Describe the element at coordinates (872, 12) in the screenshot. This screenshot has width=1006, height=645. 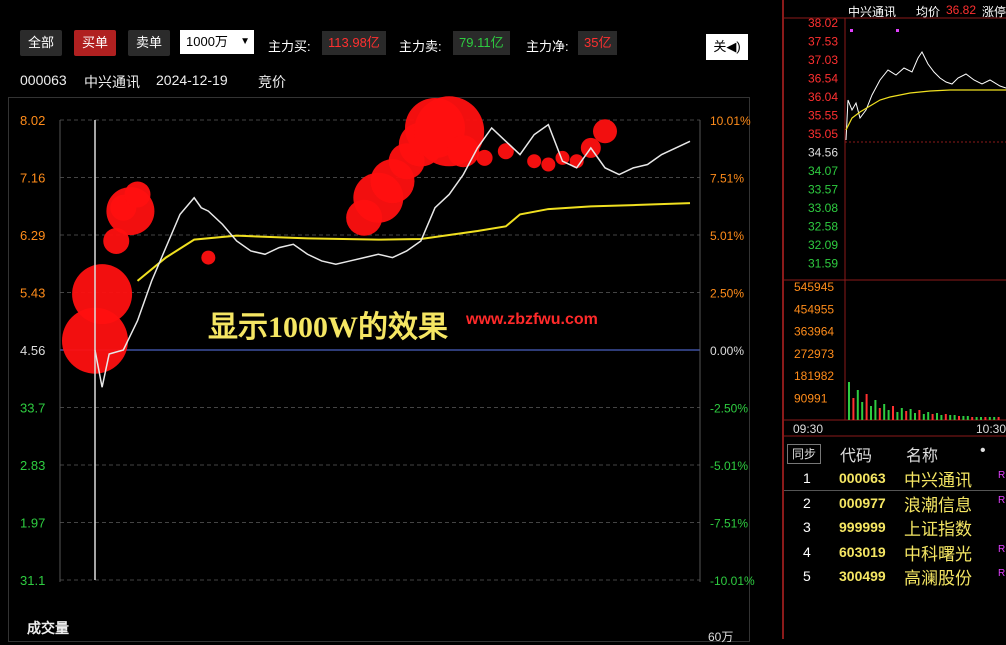
I see `mini-chart-title: 中兴通讯` at that location.